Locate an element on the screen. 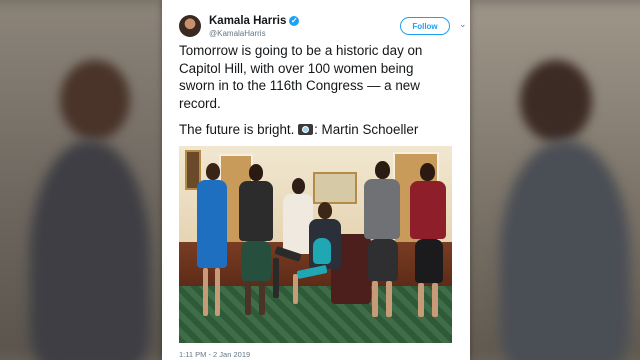 This screenshot has width=640, height=360. author-handle: @KamalaHarris is located at coordinates (237, 33).